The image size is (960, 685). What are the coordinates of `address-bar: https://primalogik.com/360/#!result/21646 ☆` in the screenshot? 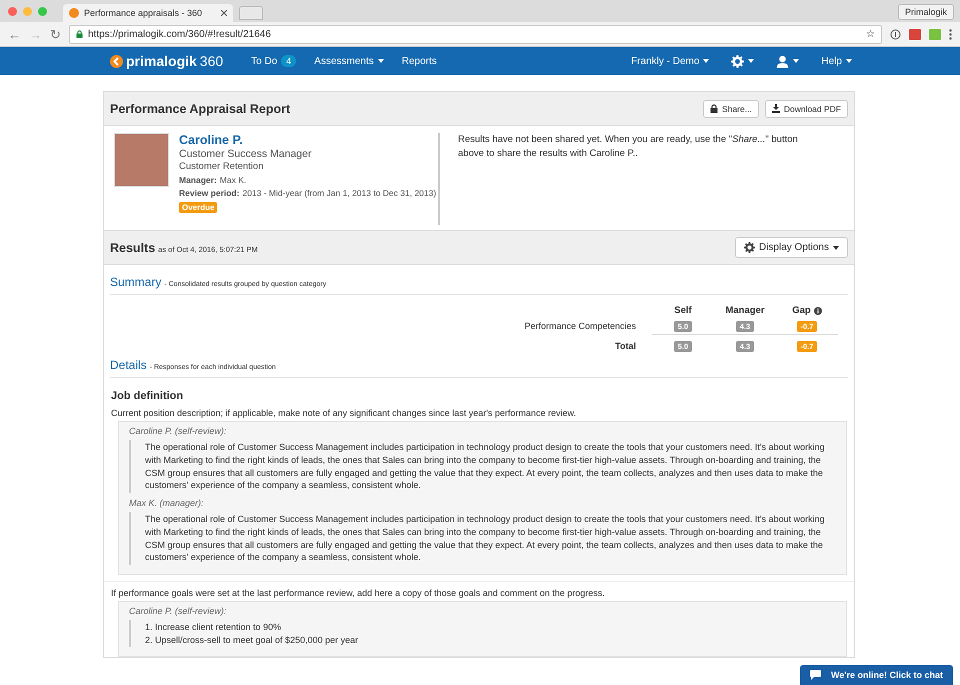 It's located at (475, 34).